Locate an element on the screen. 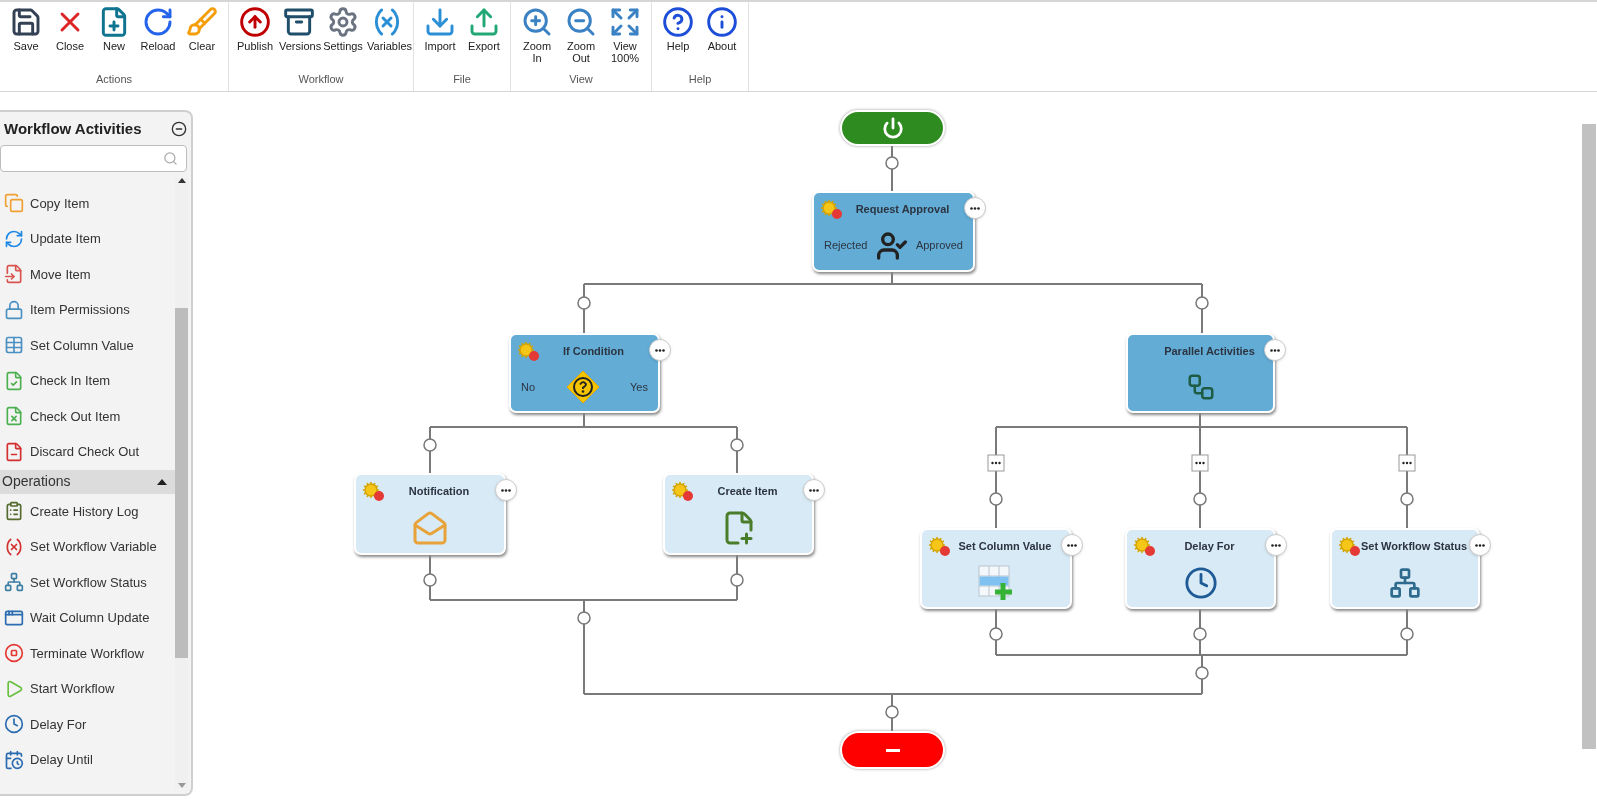 Image resolution: width=1597 pixels, height=805 pixels. collapse-icon is located at coordinates (179, 129).